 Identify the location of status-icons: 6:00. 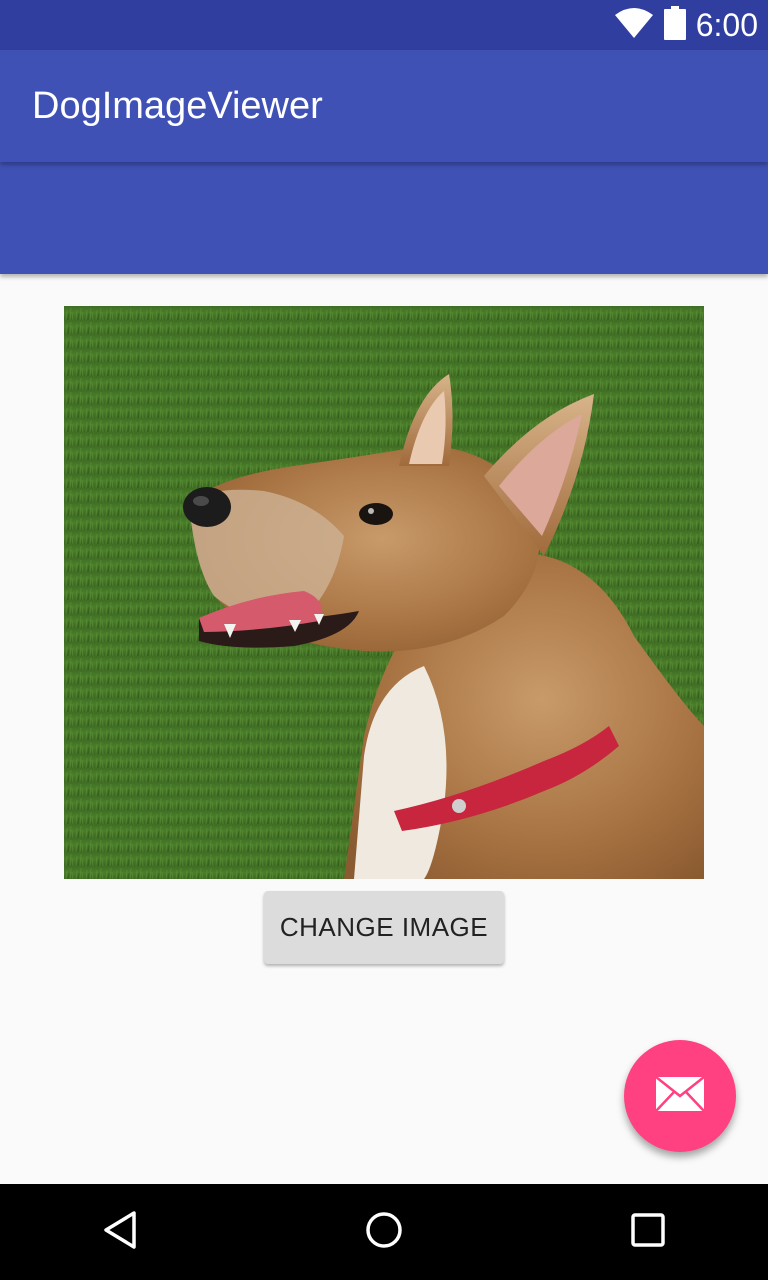
(686, 25).